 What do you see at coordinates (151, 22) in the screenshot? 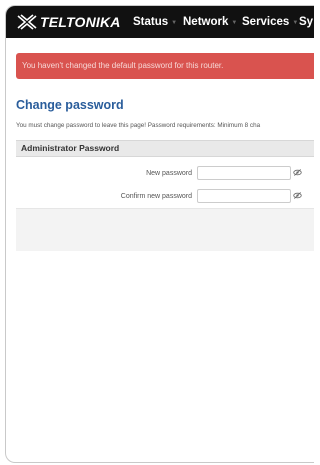
I see `nav-status-label: Status` at bounding box center [151, 22].